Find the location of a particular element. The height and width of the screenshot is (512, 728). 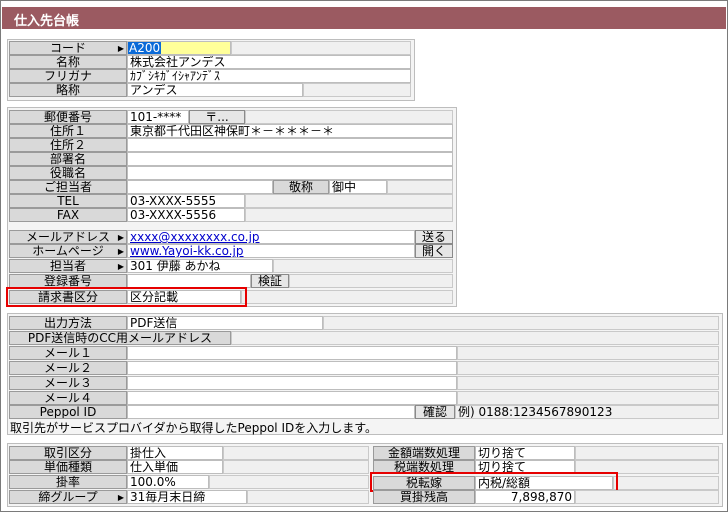

output-method-label: 出力方法 is located at coordinates (68, 323).